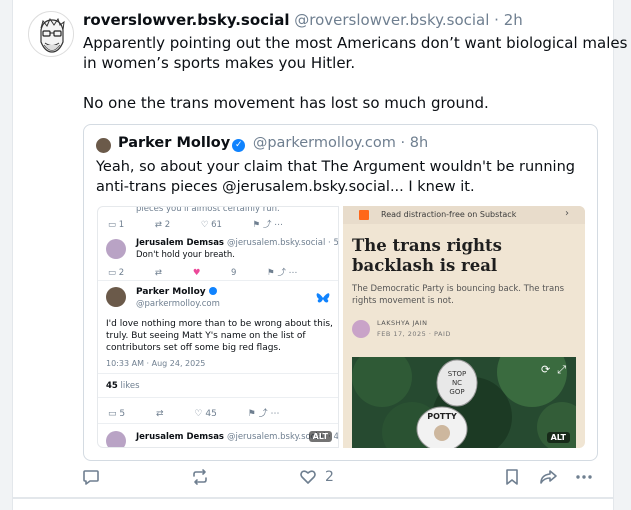 Image resolution: width=631 pixels, height=510 pixels. I want to click on quote-author-avatar, so click(103, 145).